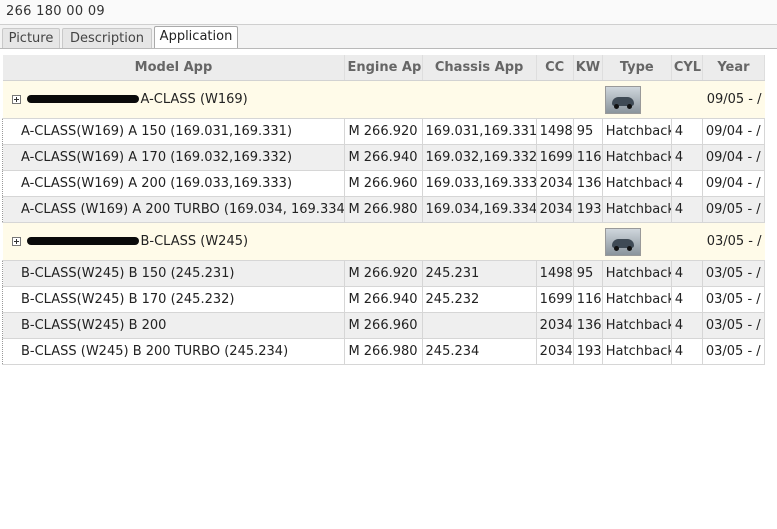  Describe the element at coordinates (196, 37) in the screenshot. I see `tab-application: Application` at that location.